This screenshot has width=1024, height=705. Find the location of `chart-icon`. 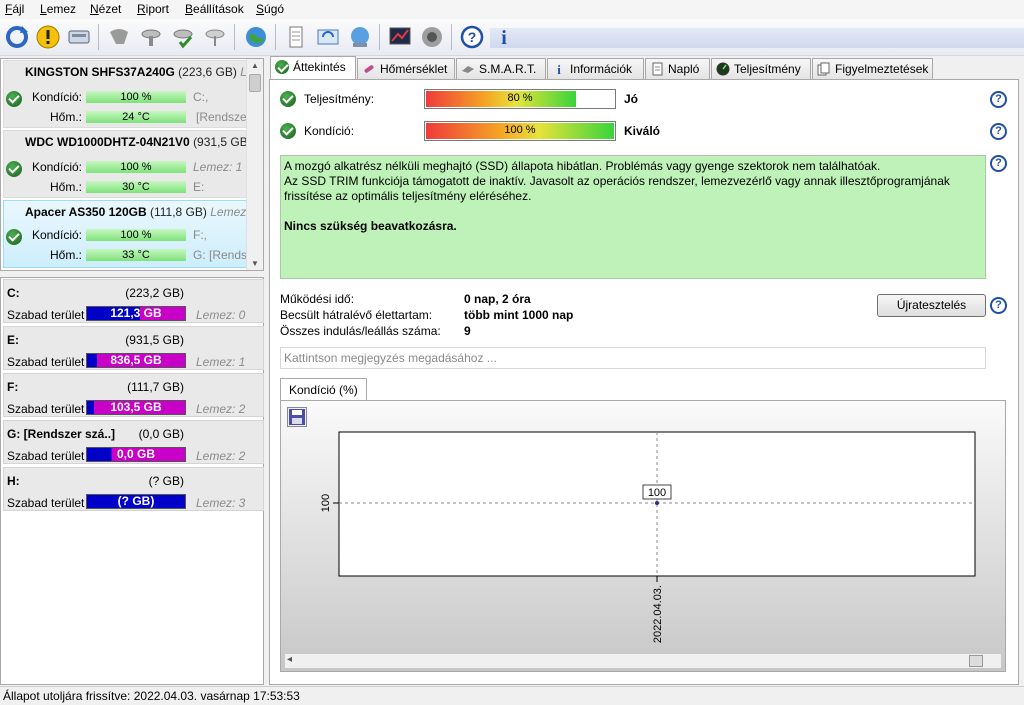

chart-icon is located at coordinates (400, 37).